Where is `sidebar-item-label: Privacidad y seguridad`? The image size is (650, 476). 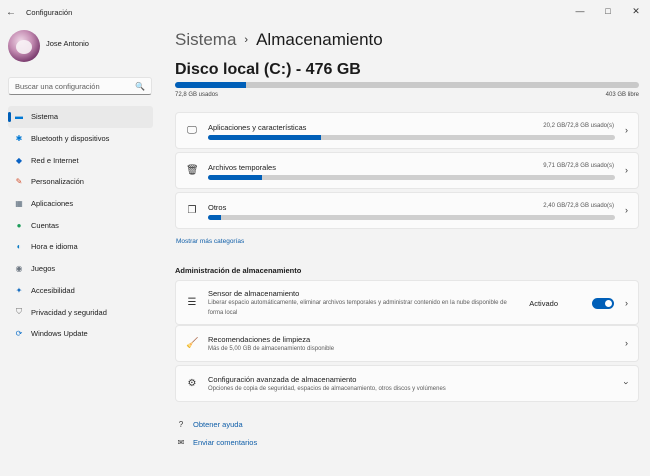
sidebar-item-label: Privacidad y seguridad is located at coordinates (69, 312).